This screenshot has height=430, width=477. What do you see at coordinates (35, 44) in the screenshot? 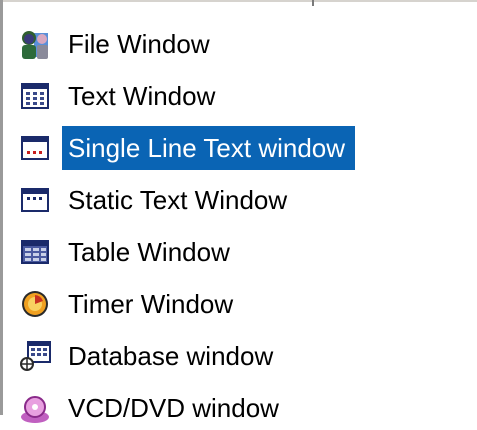
I see `file-window-icon` at bounding box center [35, 44].